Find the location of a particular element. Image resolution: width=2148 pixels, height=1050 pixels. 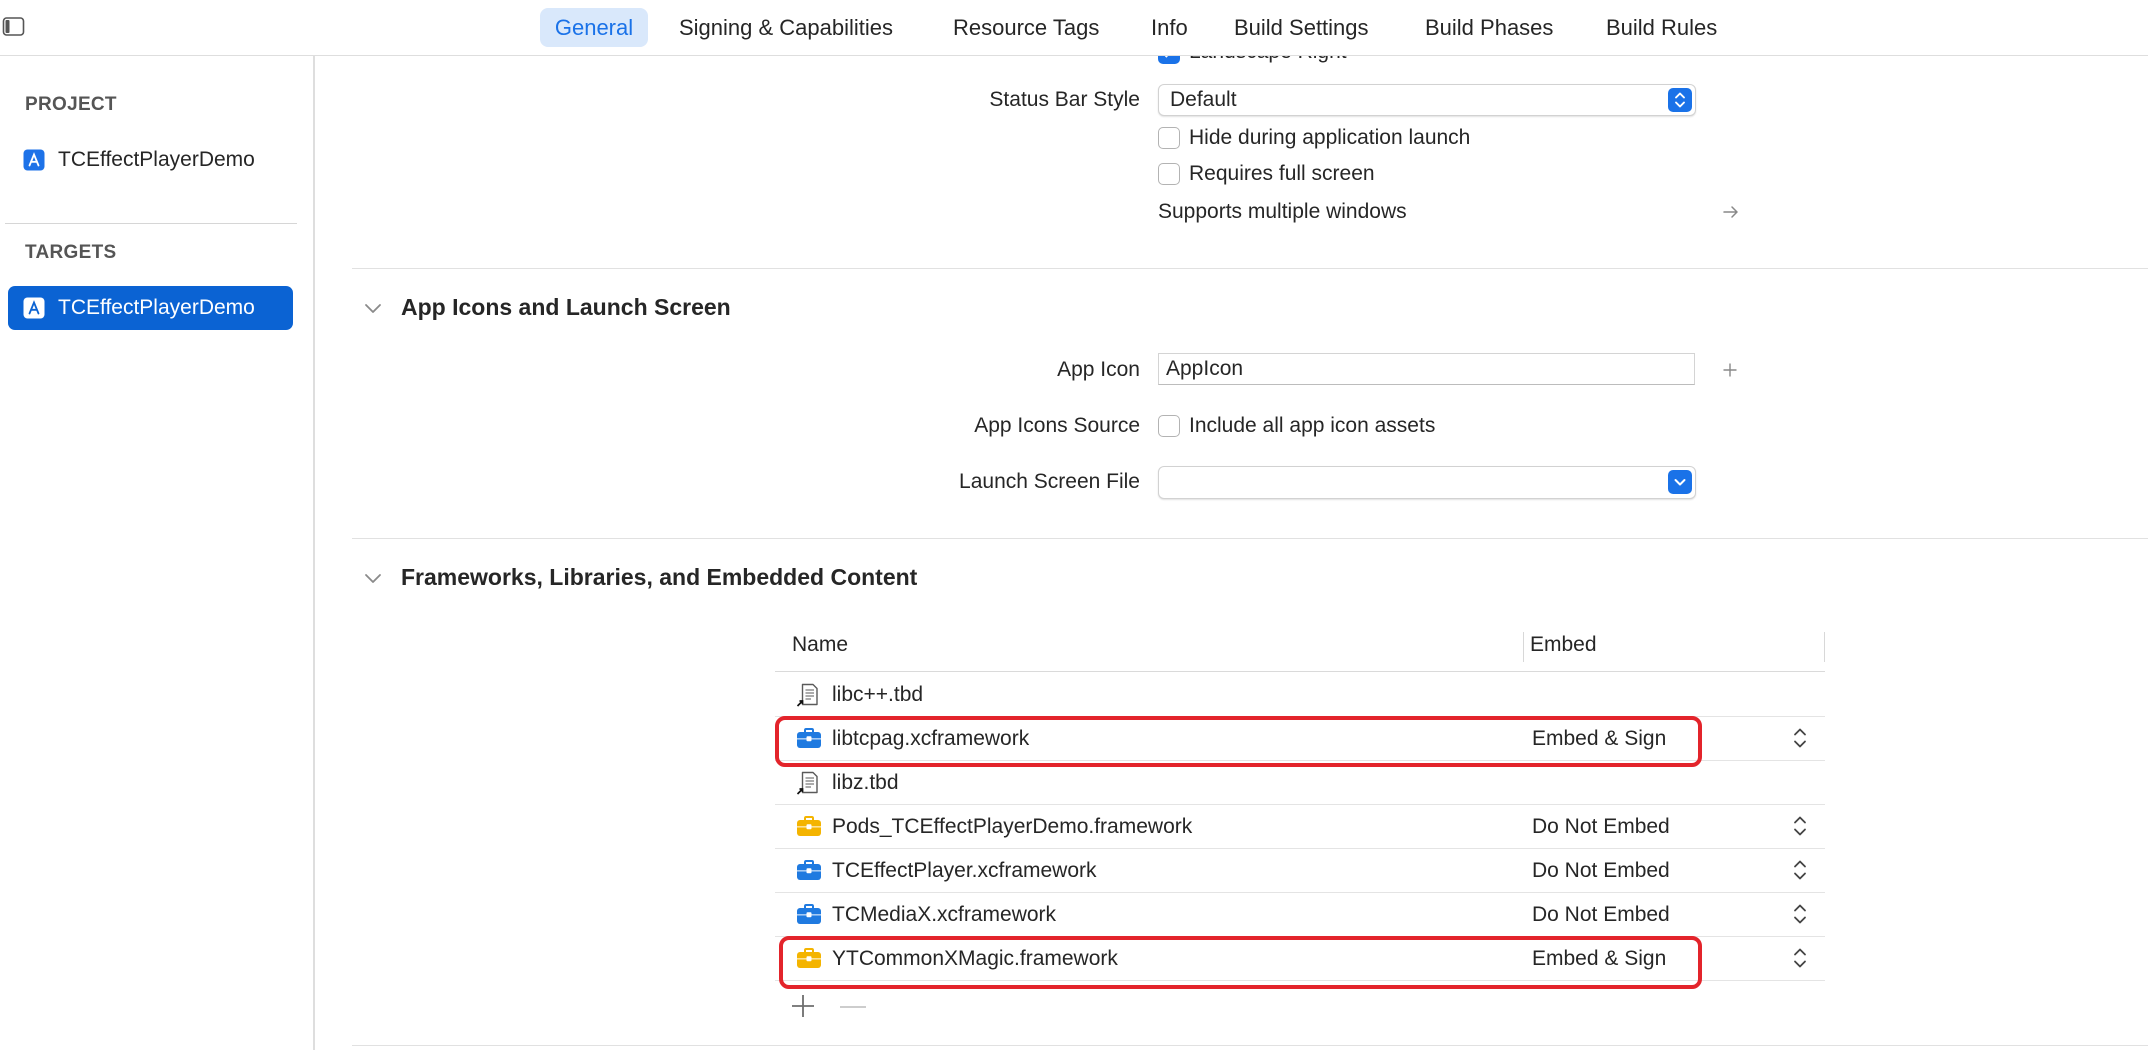

requires-full-screen-checkbox is located at coordinates (1169, 174).